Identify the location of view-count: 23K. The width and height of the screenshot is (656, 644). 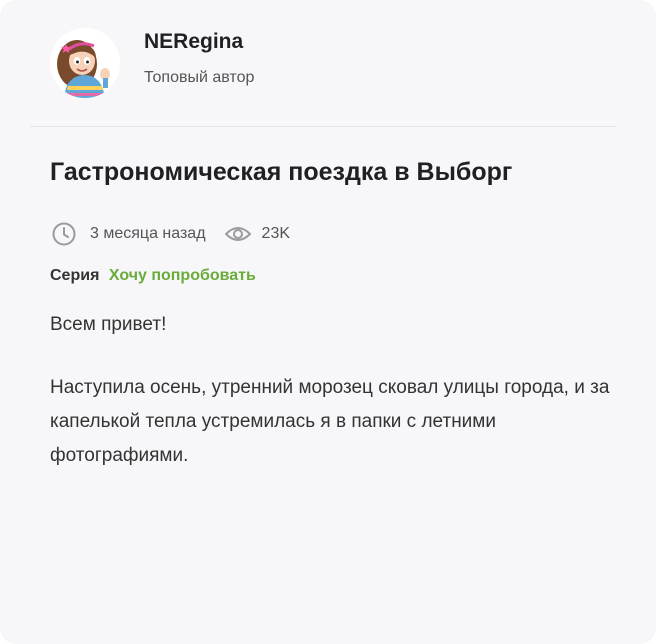
(276, 233).